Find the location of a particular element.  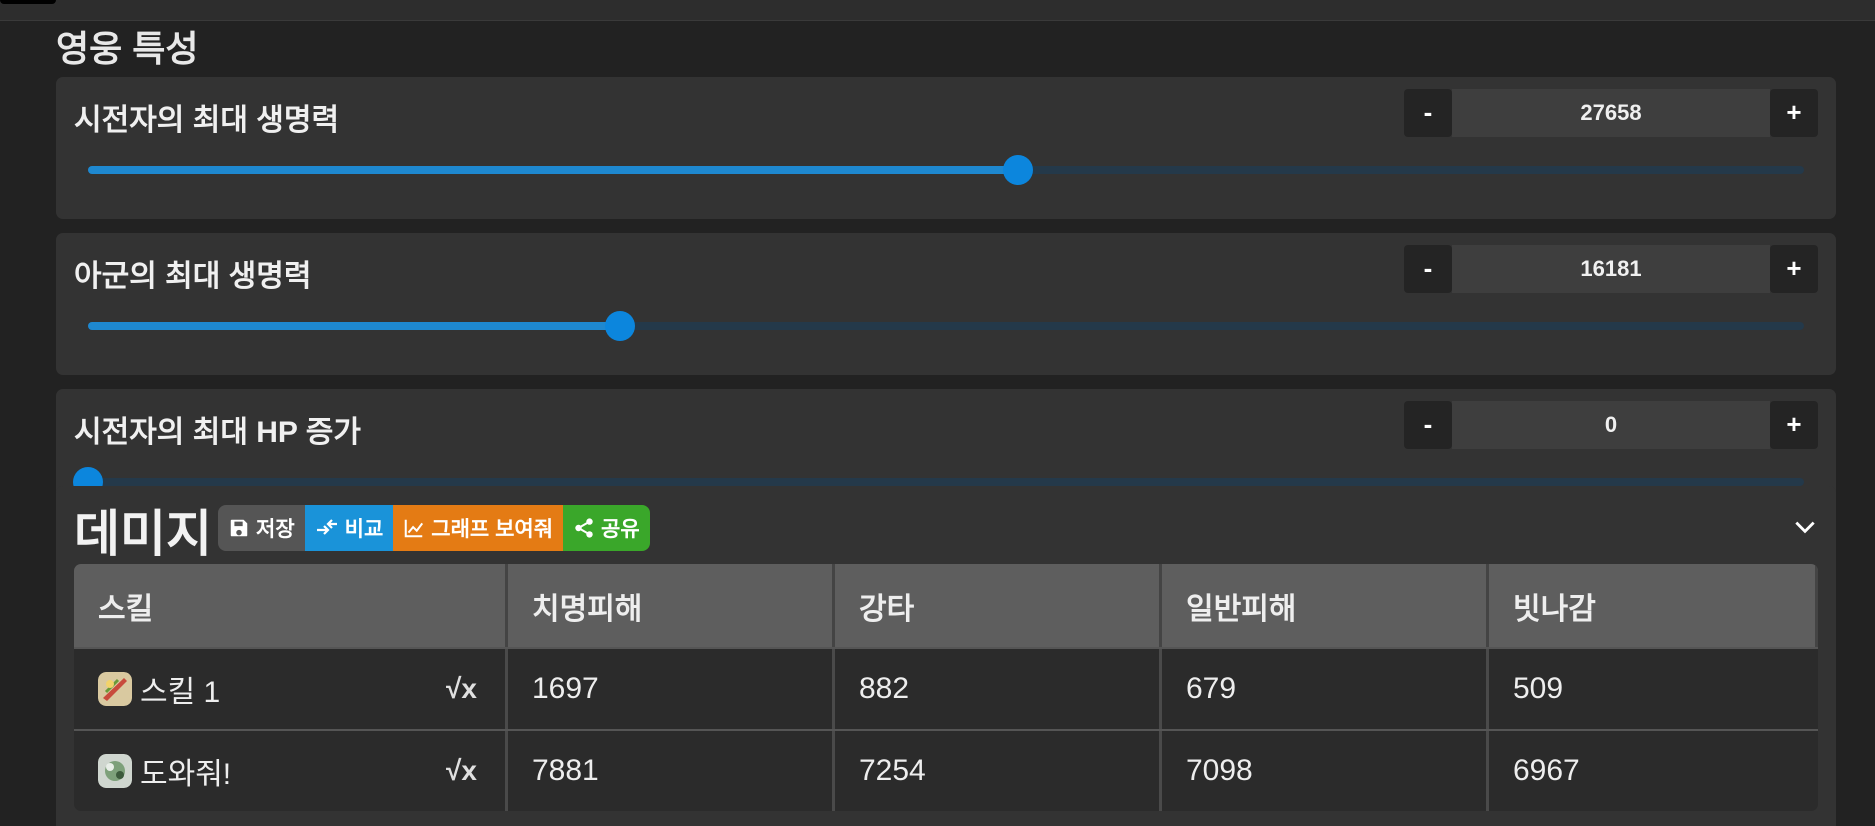

header-miss: 빗나감 is located at coordinates (1653, 605).